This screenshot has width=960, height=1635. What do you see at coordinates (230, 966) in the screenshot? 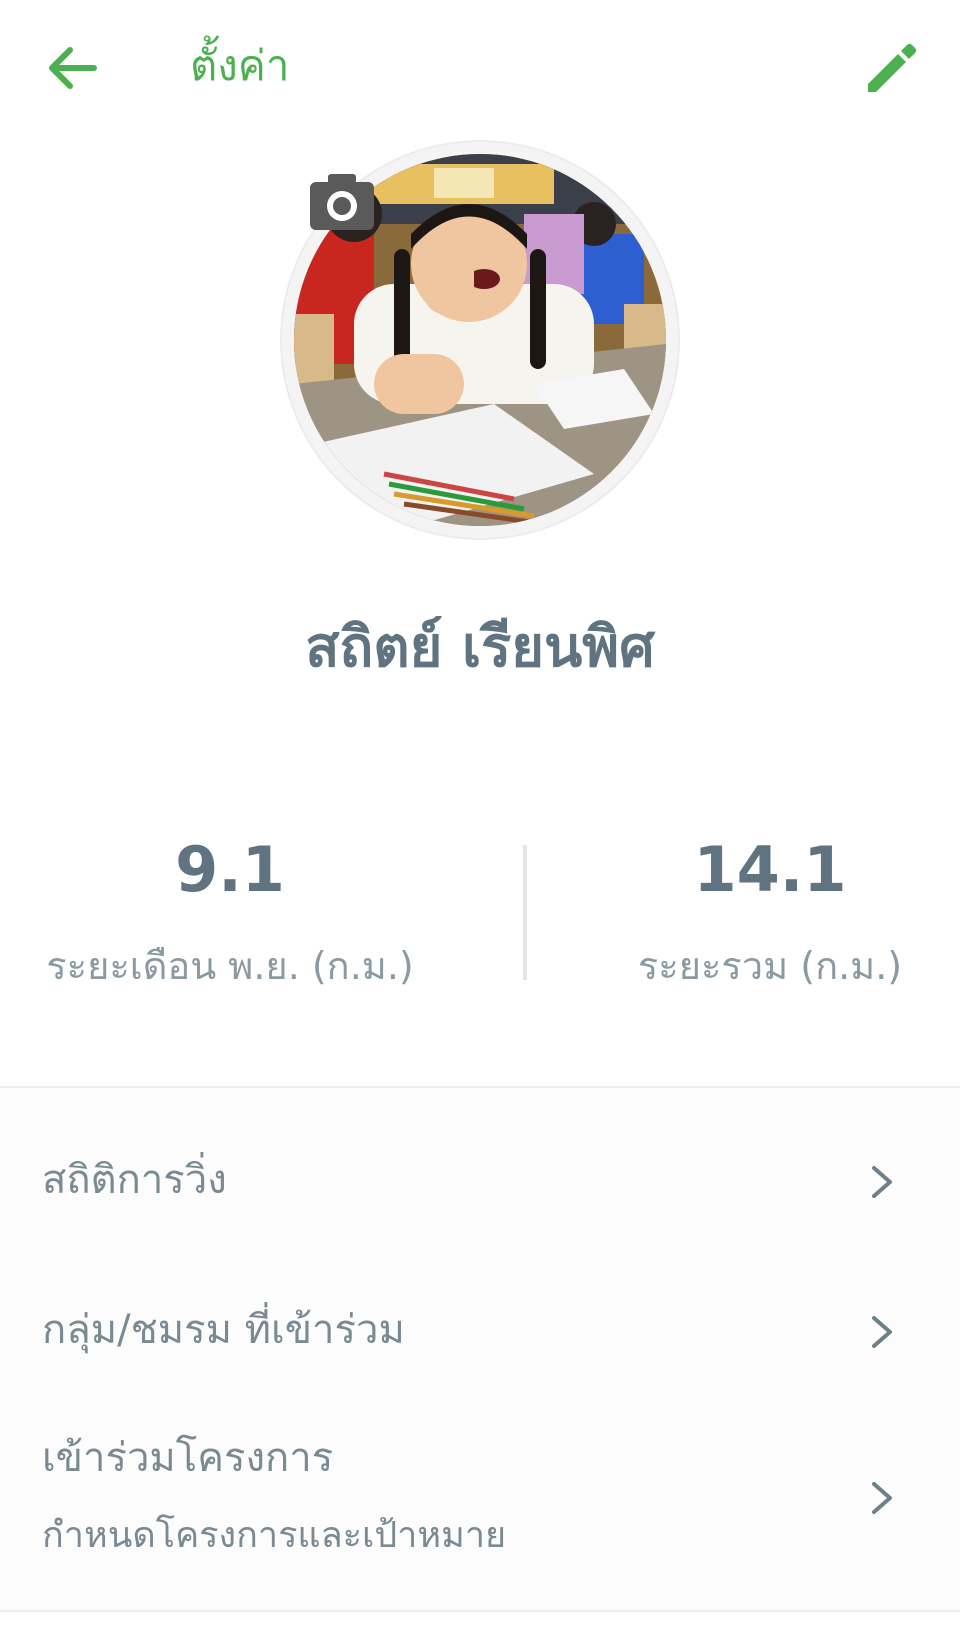
I see `monthly-distance-label: ระยะเดือน พ.ย. (ก.ม.)` at bounding box center [230, 966].